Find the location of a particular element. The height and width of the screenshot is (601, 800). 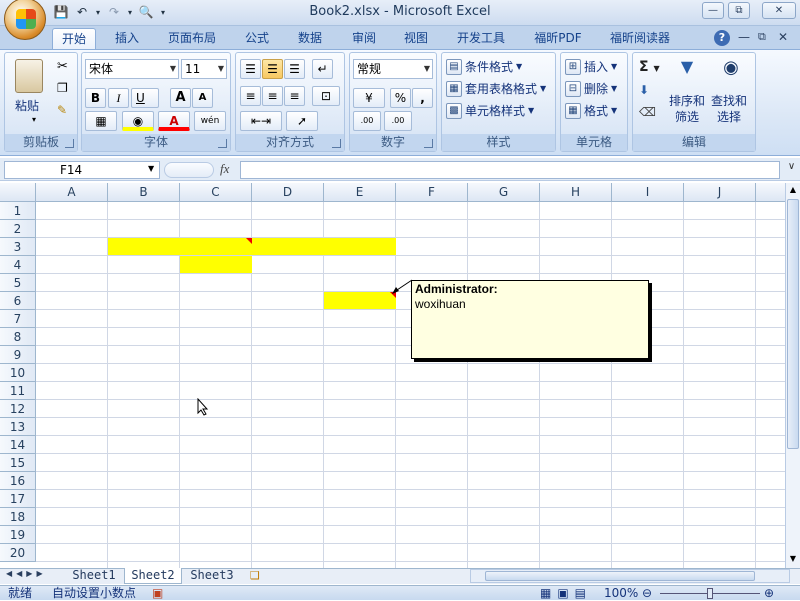

format-painter-icon: ✎ is located at coordinates (62, 110).